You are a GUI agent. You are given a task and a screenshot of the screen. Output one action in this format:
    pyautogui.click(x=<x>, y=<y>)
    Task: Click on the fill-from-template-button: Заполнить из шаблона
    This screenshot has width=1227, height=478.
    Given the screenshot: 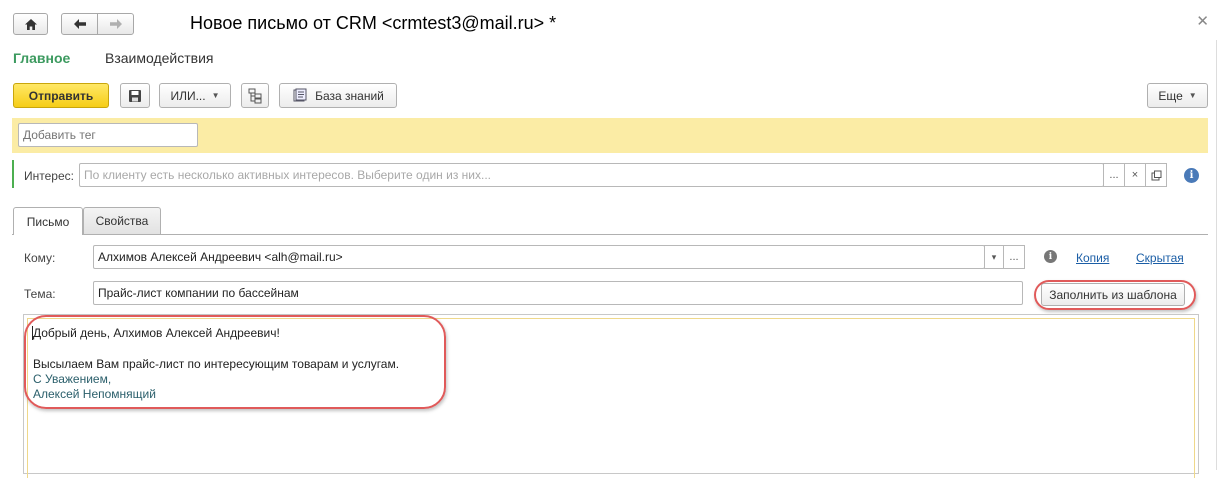 What is the action you would take?
    pyautogui.click(x=1113, y=294)
    